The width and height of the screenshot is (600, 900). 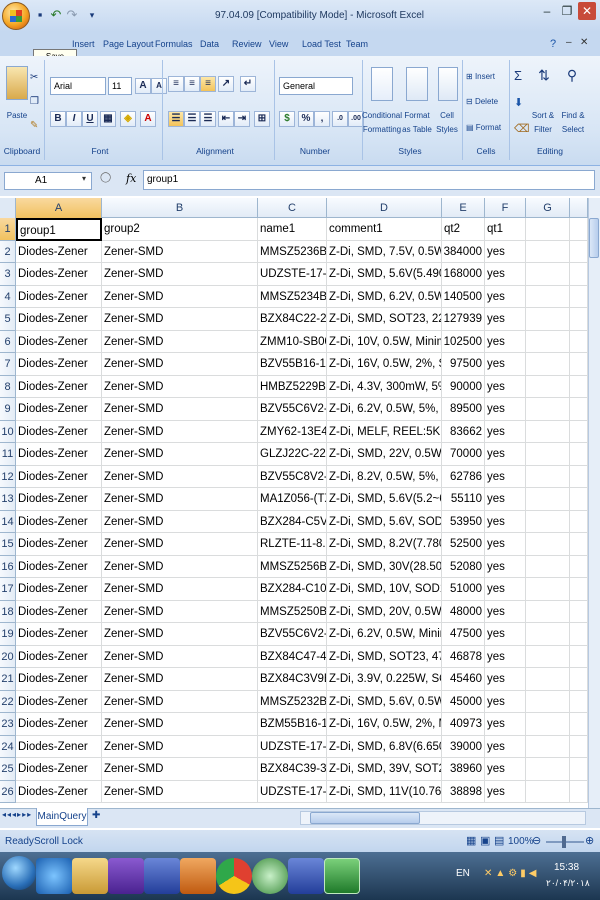 I want to click on cell-col-e: 51000, so click(x=463, y=589).